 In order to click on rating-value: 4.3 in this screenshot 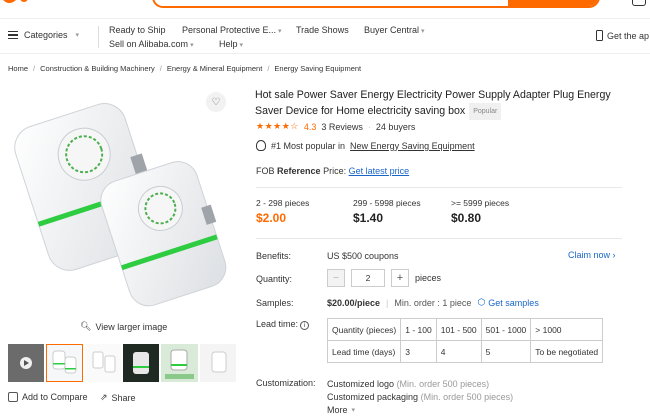, I will do `click(310, 126)`.